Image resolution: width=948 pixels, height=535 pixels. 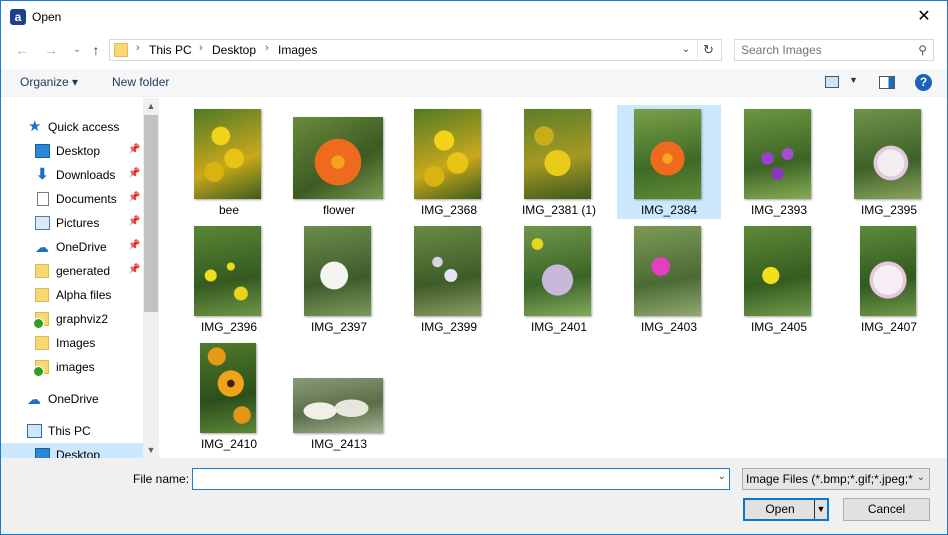 What do you see at coordinates (72, 223) in the screenshot?
I see `sidebar-item-pictures: Pictures 📌` at bounding box center [72, 223].